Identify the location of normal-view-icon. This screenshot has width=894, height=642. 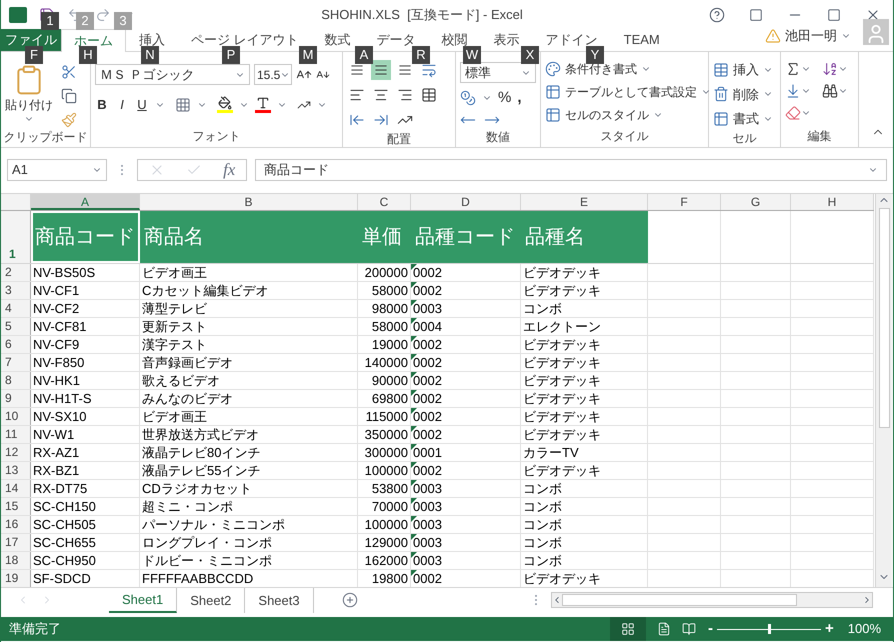
(627, 629).